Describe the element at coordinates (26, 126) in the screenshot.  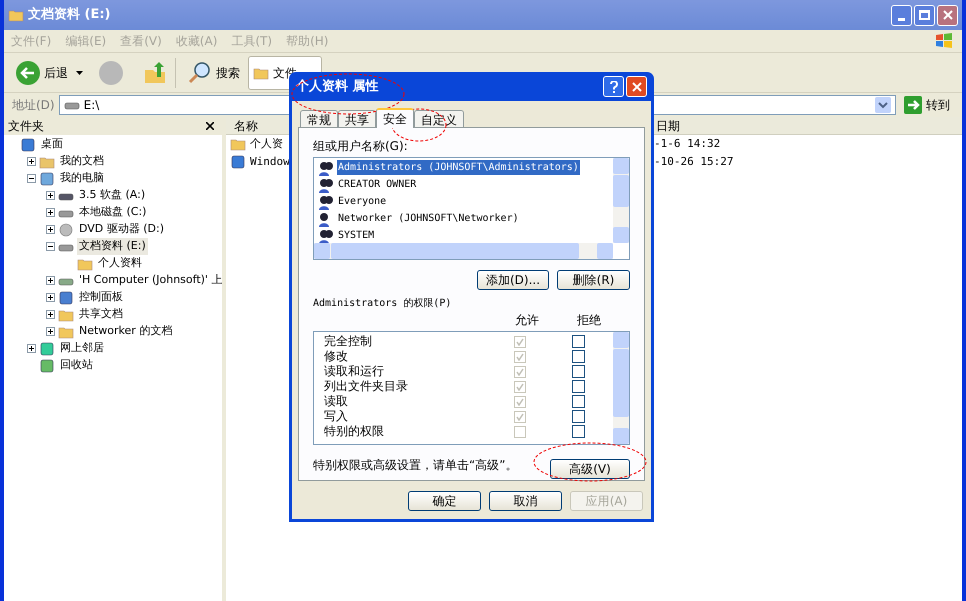
I see `pane-title: 文件夹` at that location.